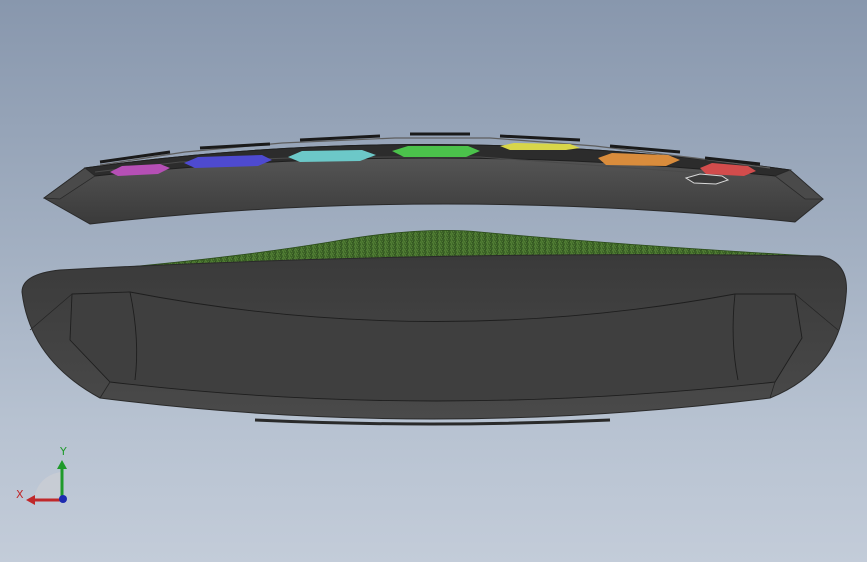  Describe the element at coordinates (48, 486) in the screenshot. I see `triad-plane-icon` at that location.